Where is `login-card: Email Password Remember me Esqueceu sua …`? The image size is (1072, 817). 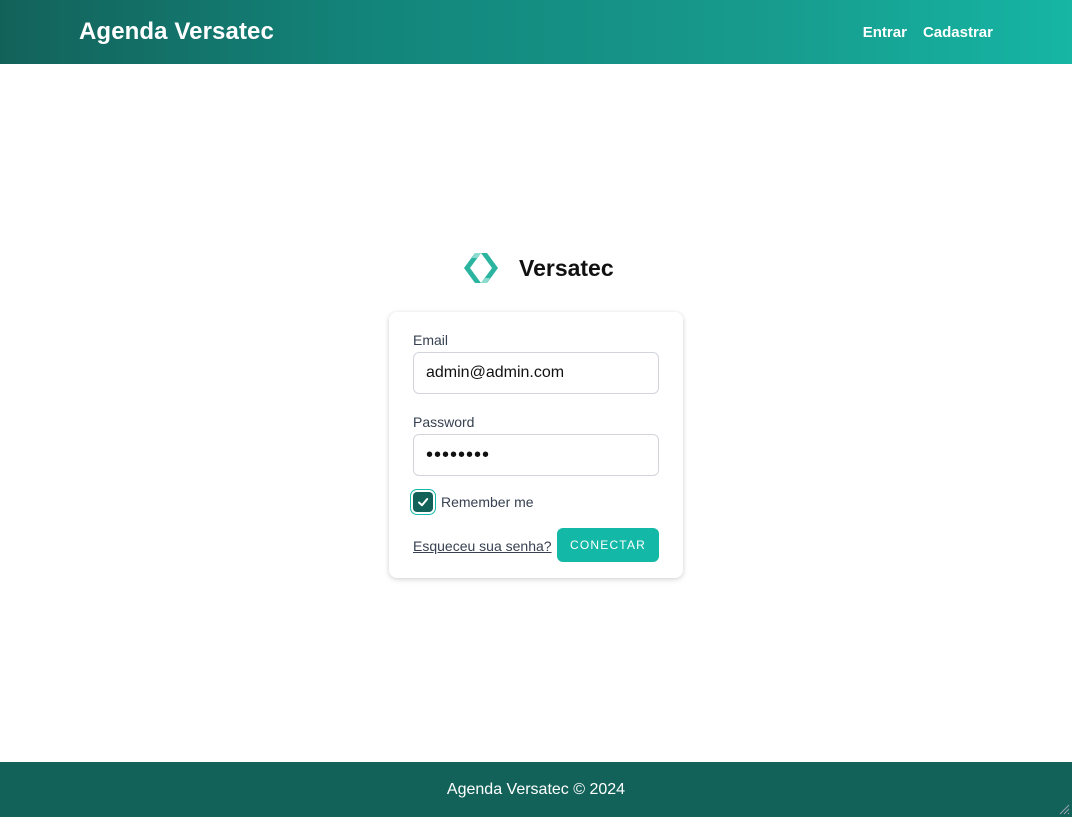
login-card: Email Password Remember me Esqueceu sua … is located at coordinates (536, 445).